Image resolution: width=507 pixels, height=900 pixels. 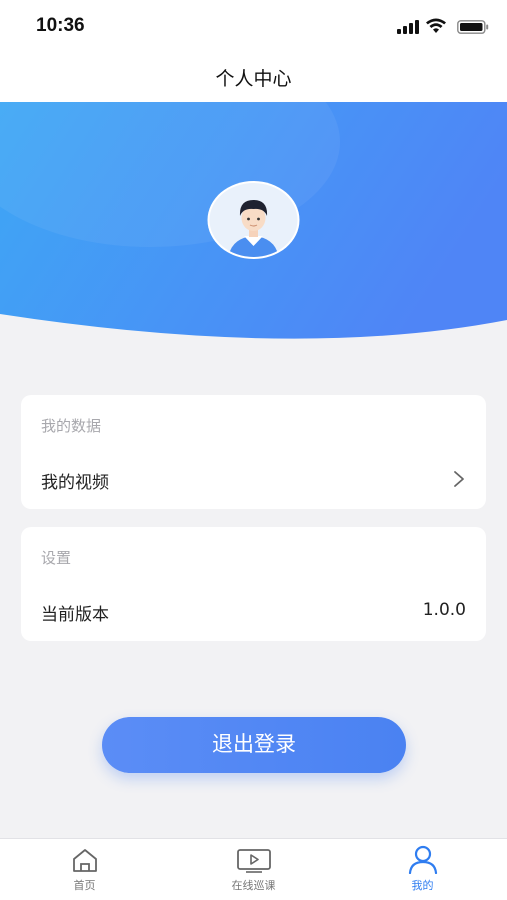 What do you see at coordinates (253, 220) in the screenshot?
I see `avatar` at bounding box center [253, 220].